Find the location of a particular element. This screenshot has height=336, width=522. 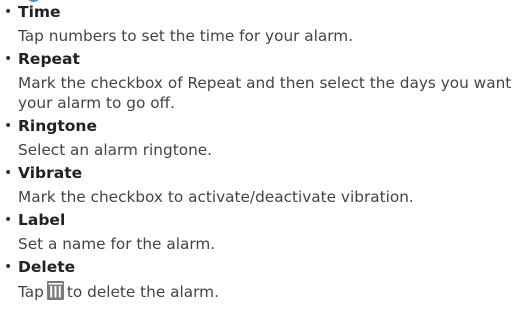

item-heading: Ringtone is located at coordinates (57, 126).